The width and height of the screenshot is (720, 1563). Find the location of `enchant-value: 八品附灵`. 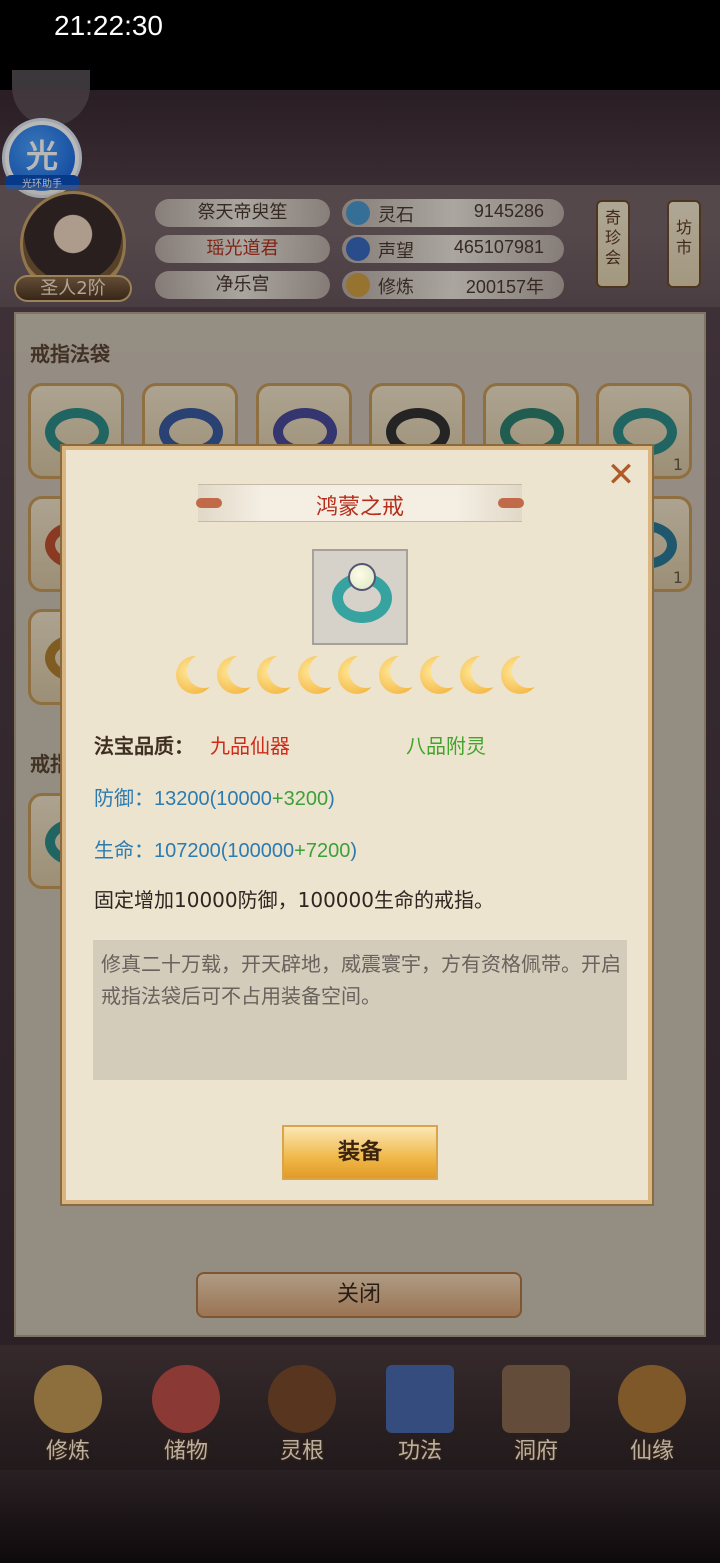

enchant-value: 八品附灵 is located at coordinates (446, 746).